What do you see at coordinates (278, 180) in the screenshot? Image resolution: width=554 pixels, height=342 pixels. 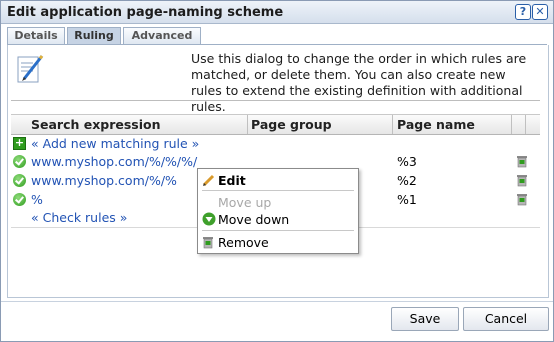 I see `menu-item-edit: Edit` at bounding box center [278, 180].